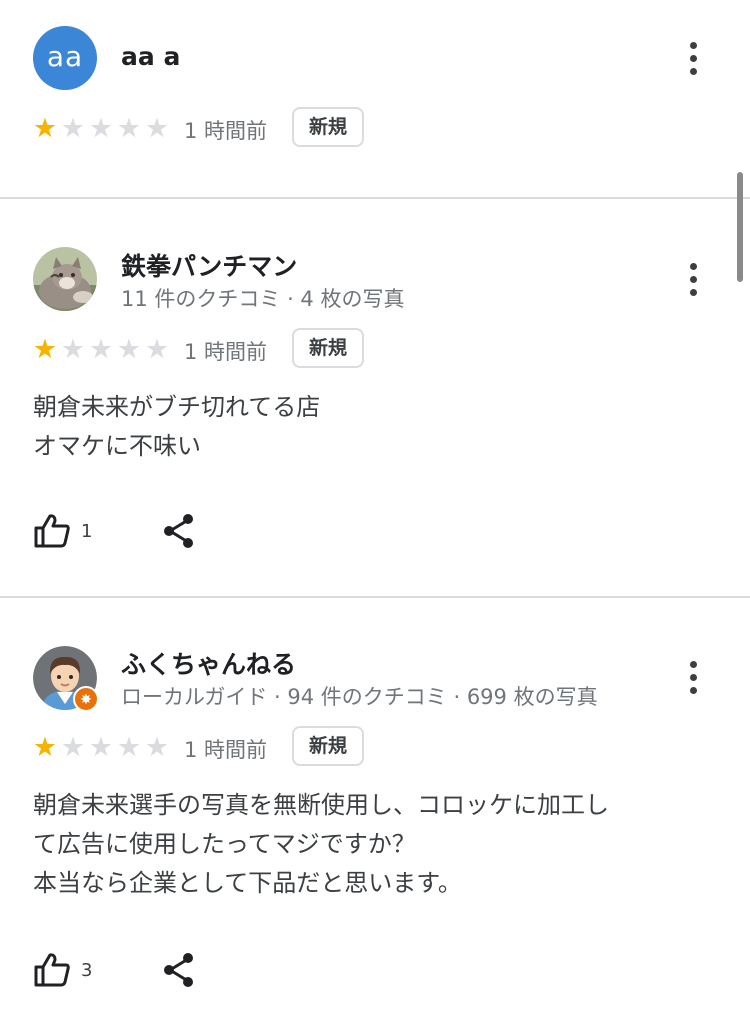 This screenshot has width=750, height=1010. What do you see at coordinates (247, 883) in the screenshot?
I see `review-text-line: 本当なら企業として下品だと思います。` at bounding box center [247, 883].